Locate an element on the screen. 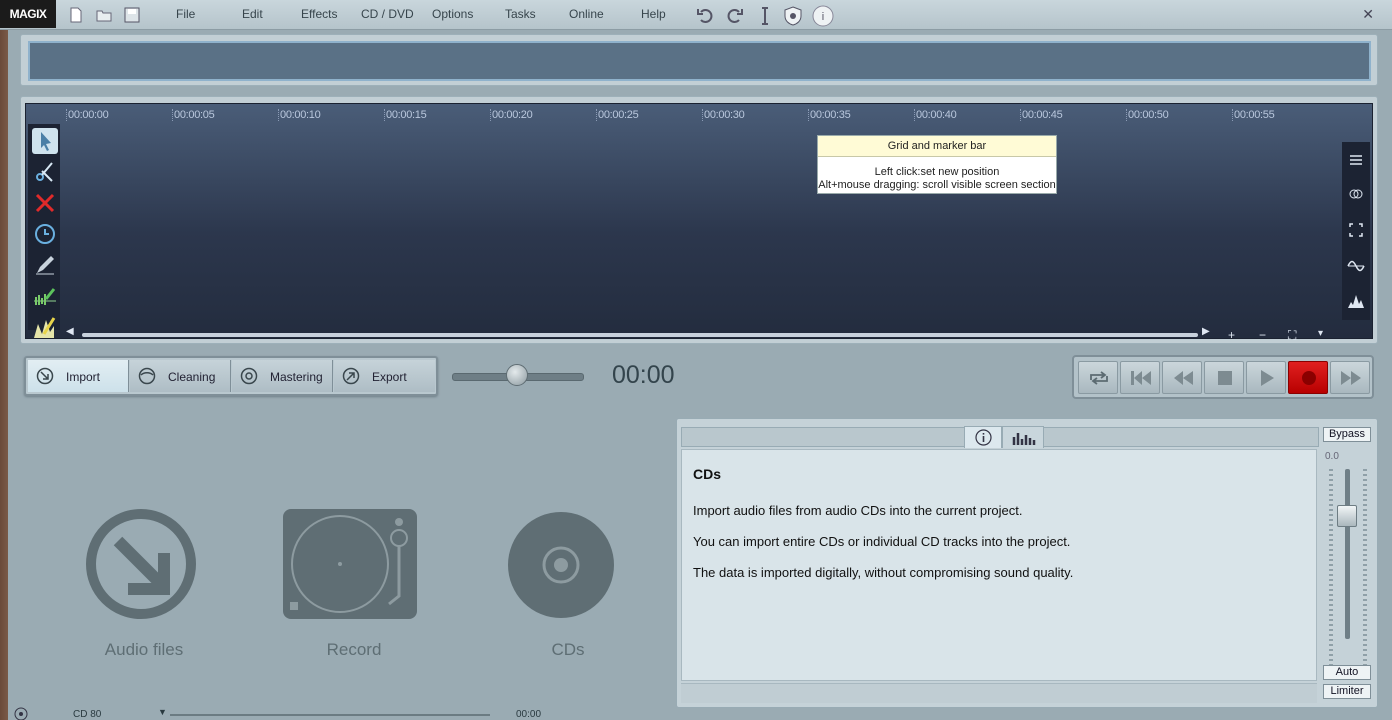  menu-file: File is located at coordinates (185, 14).